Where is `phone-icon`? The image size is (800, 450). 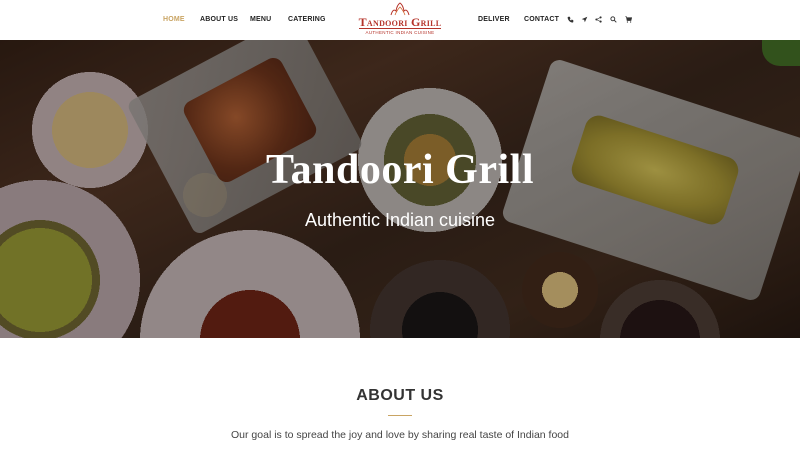 phone-icon is located at coordinates (570, 19).